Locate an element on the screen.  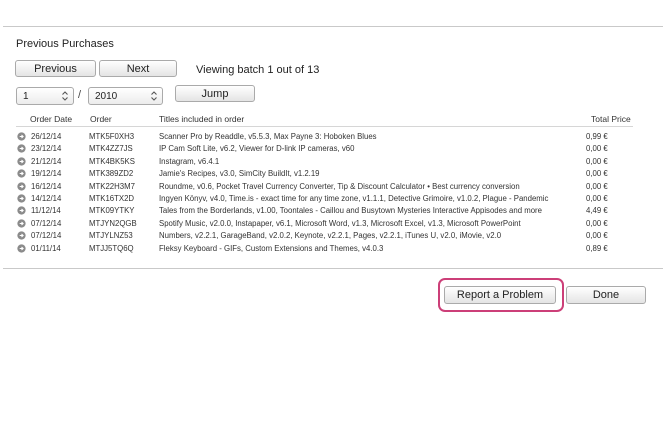
year-select: 2010 is located at coordinates (125, 96).